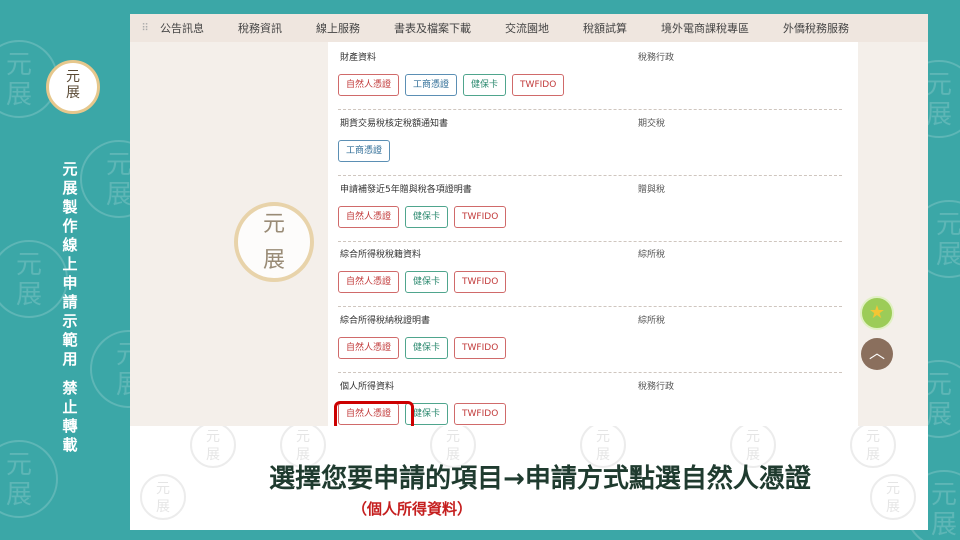 Image resolution: width=960 pixels, height=540 pixels. Describe the element at coordinates (705, 28) in the screenshot. I see `nav-item: 境外電商課稅專區` at that location.